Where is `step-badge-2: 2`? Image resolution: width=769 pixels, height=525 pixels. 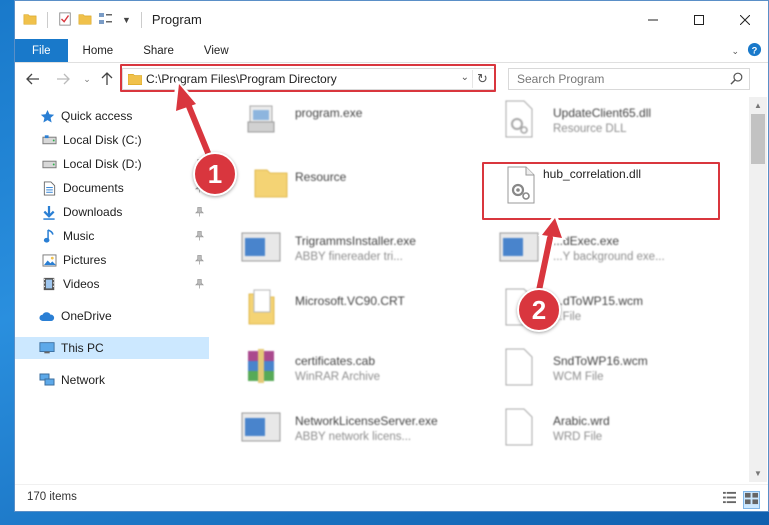
step-badge-2: 2 is located at coordinates (539, 310).